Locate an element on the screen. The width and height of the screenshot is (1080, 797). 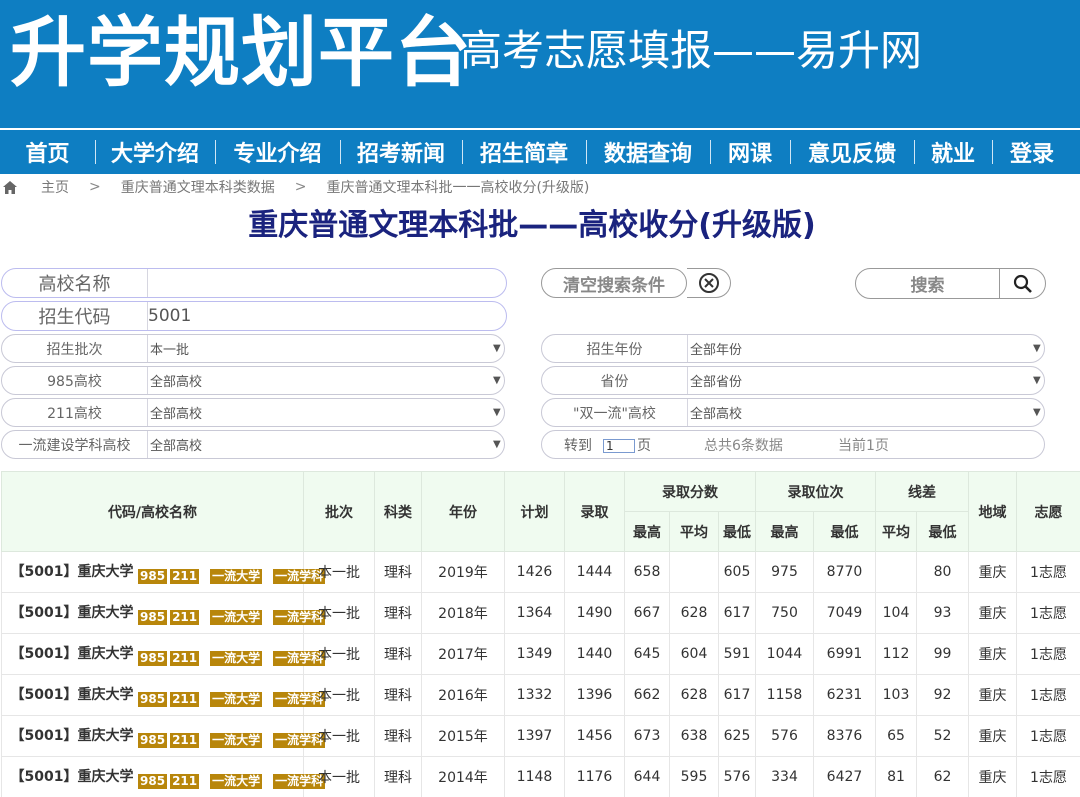
cell-rank-max: 1158 is located at coordinates (784, 695).